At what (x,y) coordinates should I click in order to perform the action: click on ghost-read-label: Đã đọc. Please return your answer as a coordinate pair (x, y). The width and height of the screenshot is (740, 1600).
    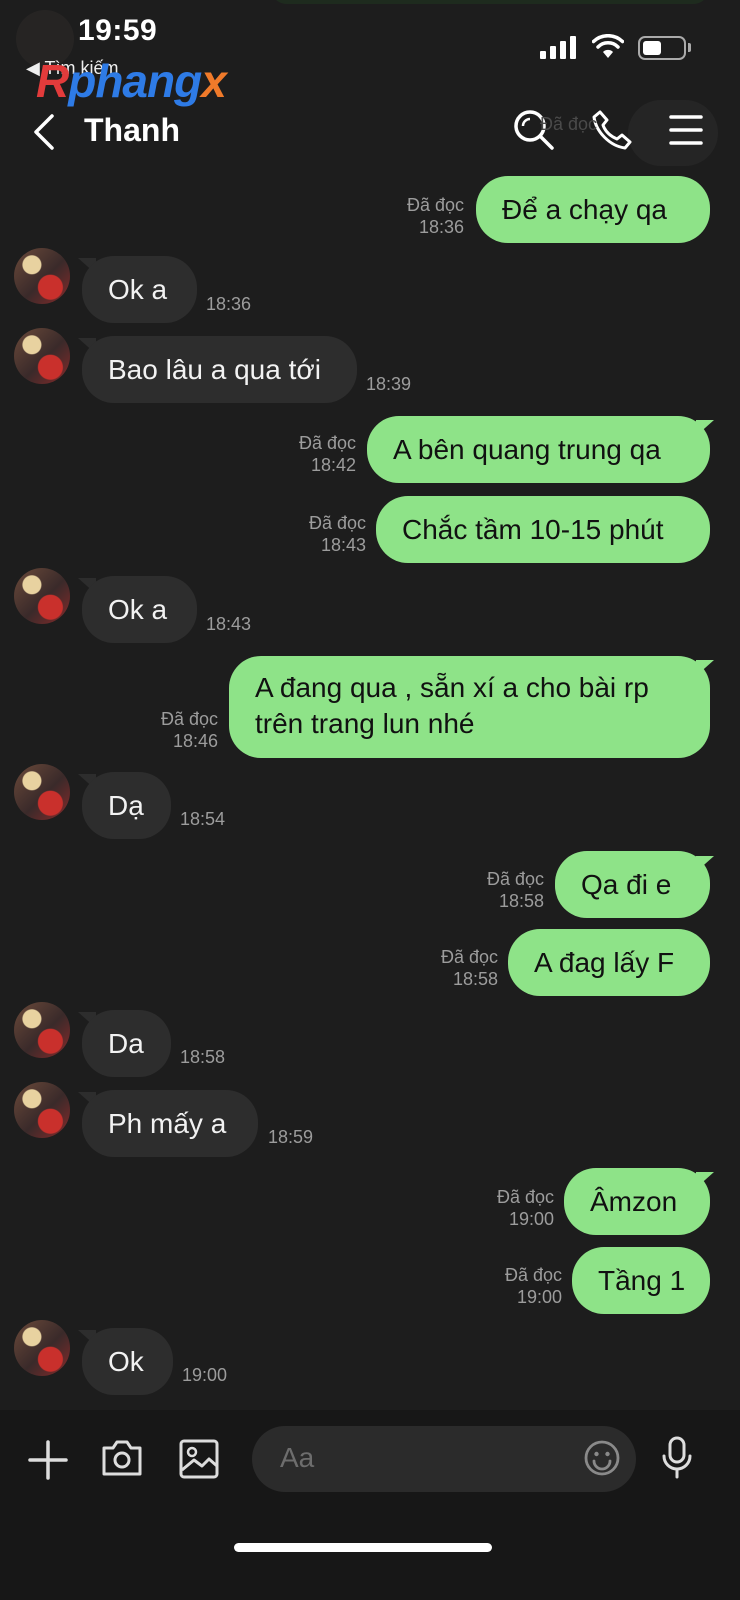
    Looking at the image, I should click on (569, 124).